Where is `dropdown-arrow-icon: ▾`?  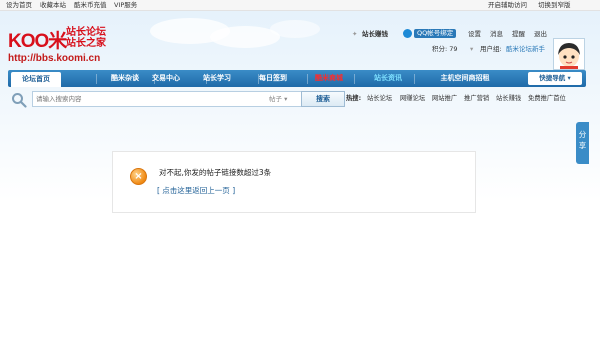 dropdown-arrow-icon: ▾ is located at coordinates (471, 49).